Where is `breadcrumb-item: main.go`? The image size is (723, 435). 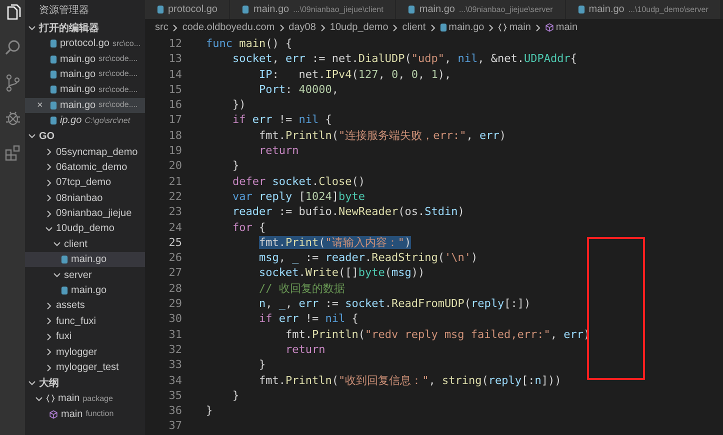 breadcrumb-item: main.go is located at coordinates (462, 27).